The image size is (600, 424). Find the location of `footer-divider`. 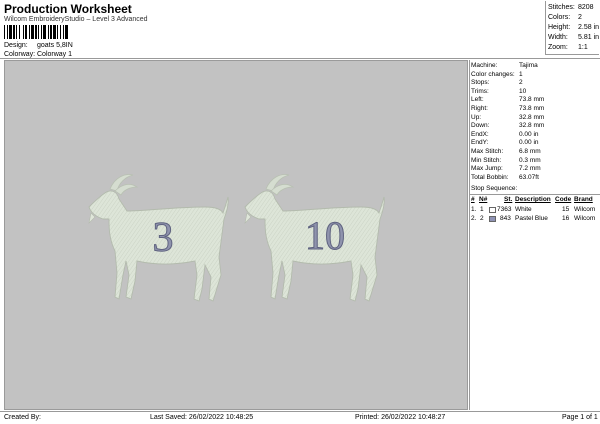

footer-divider is located at coordinates (300, 411).